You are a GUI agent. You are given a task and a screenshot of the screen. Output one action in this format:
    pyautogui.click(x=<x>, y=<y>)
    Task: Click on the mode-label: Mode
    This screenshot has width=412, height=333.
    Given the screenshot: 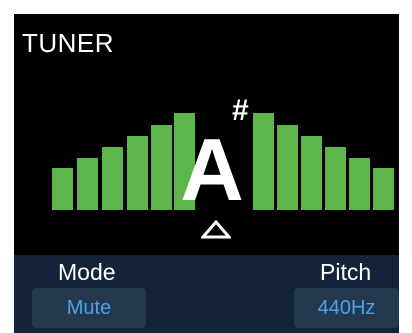 What is the action you would take?
    pyautogui.click(x=87, y=272)
    